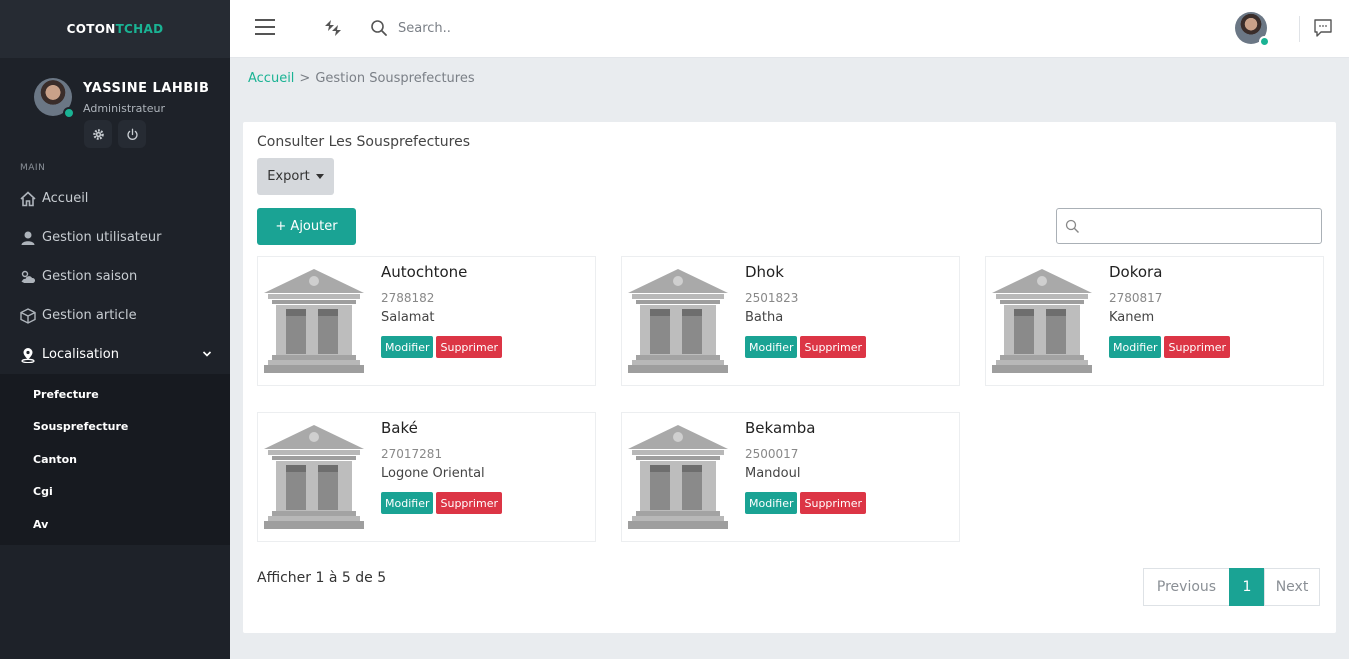 This screenshot has height=659, width=1349. I want to click on home-icon, so click(28, 198).